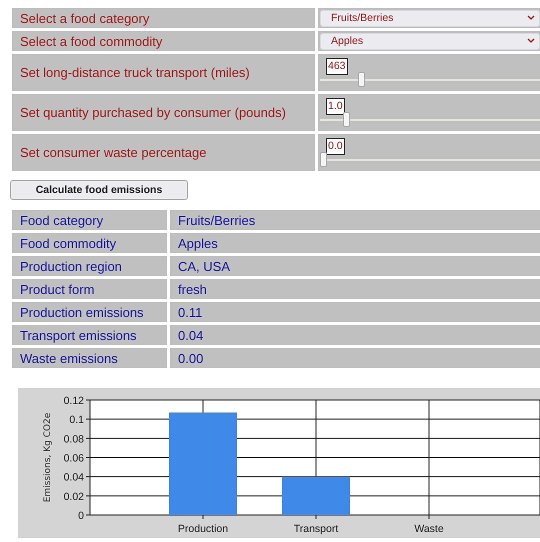 This screenshot has width=540, height=542. Describe the element at coordinates (74, 478) in the screenshot. I see `axis-tick-label: 0.04` at that location.